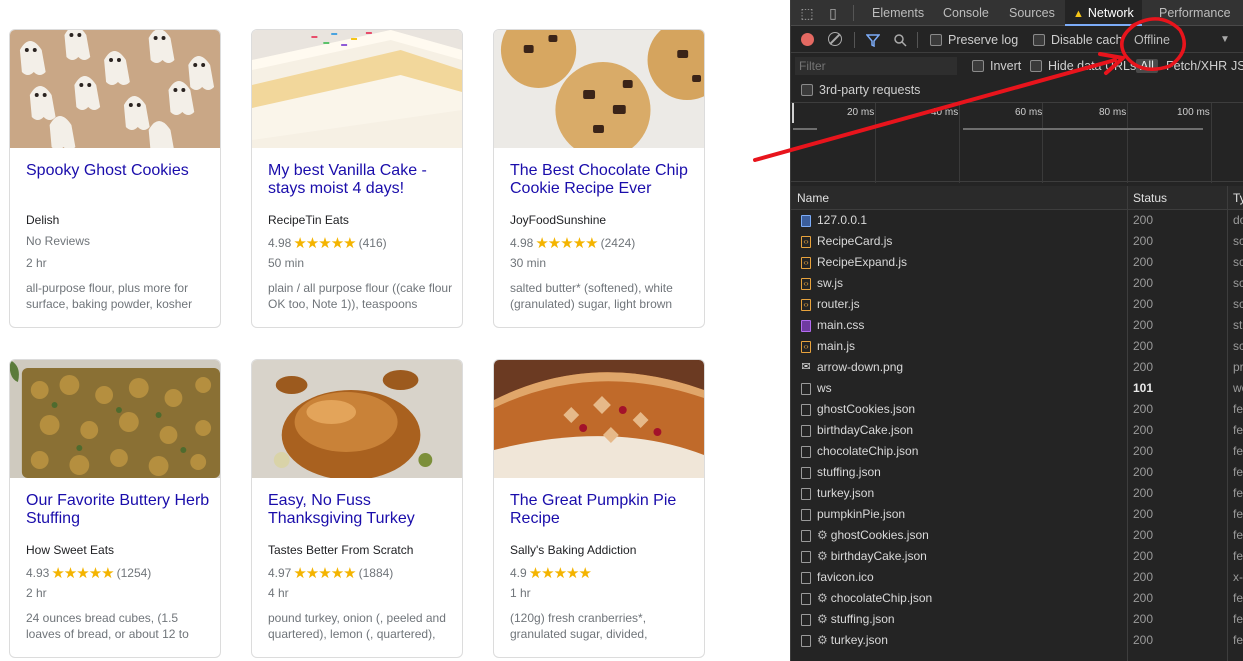 This screenshot has width=1243, height=661. Describe the element at coordinates (862, 619) in the screenshot. I see `request-name-text: stuffing.json` at that location.